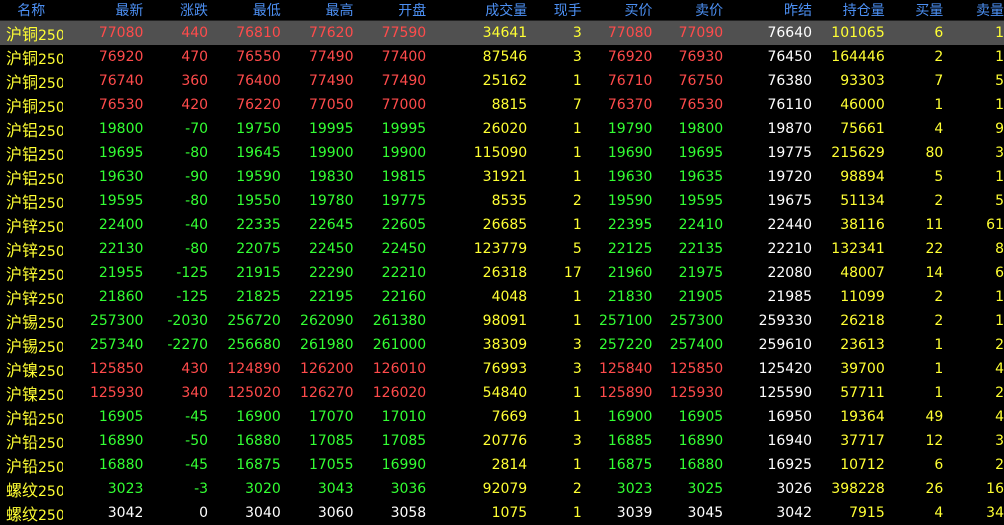  Describe the element at coordinates (914, 225) in the screenshot. I see `bidvol-cell: 11` at that location.